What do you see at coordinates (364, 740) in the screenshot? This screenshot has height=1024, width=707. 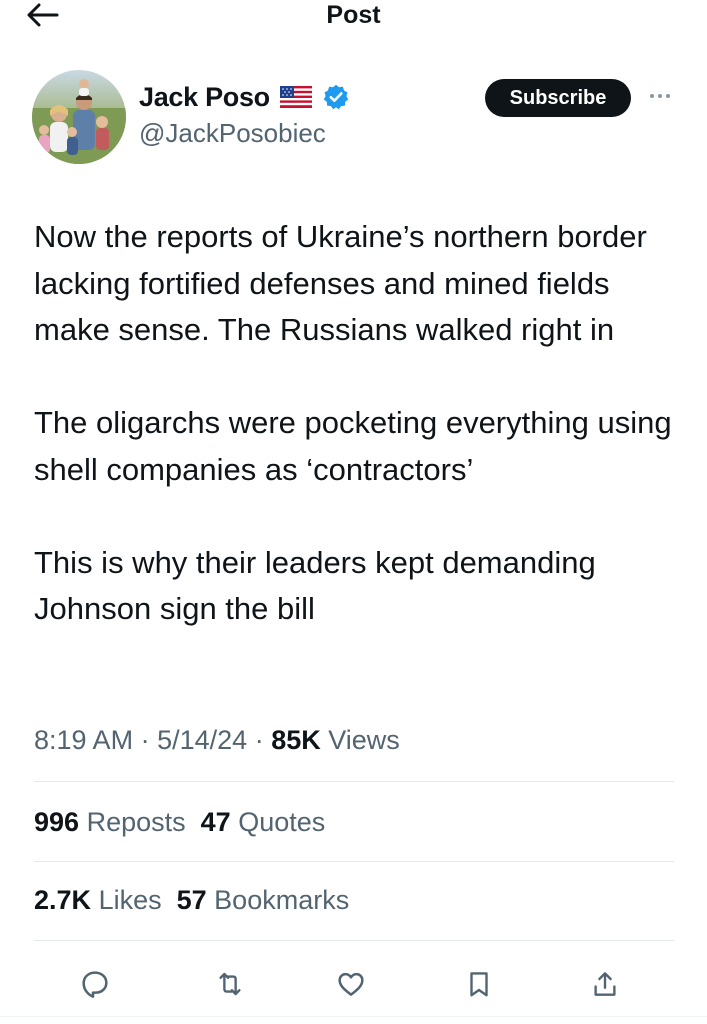 I see `views-label: Views` at bounding box center [364, 740].